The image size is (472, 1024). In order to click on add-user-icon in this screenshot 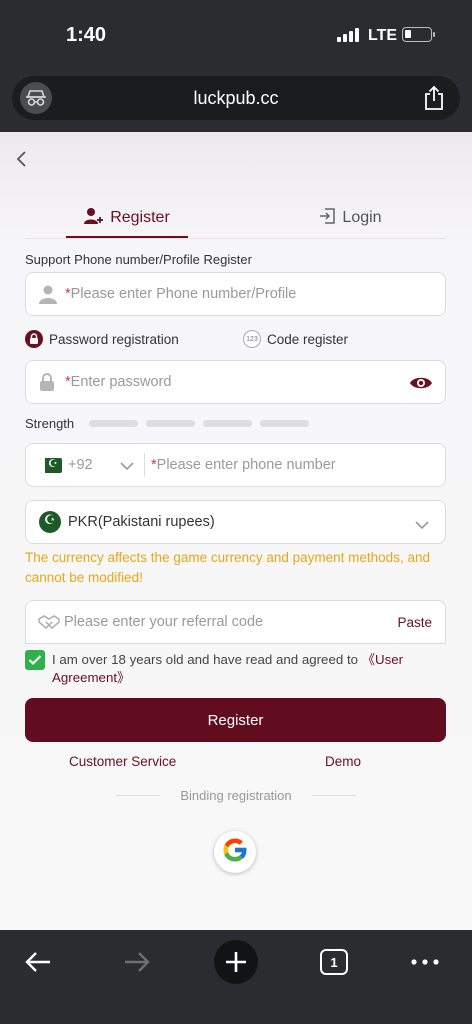, I will do `click(94, 218)`.